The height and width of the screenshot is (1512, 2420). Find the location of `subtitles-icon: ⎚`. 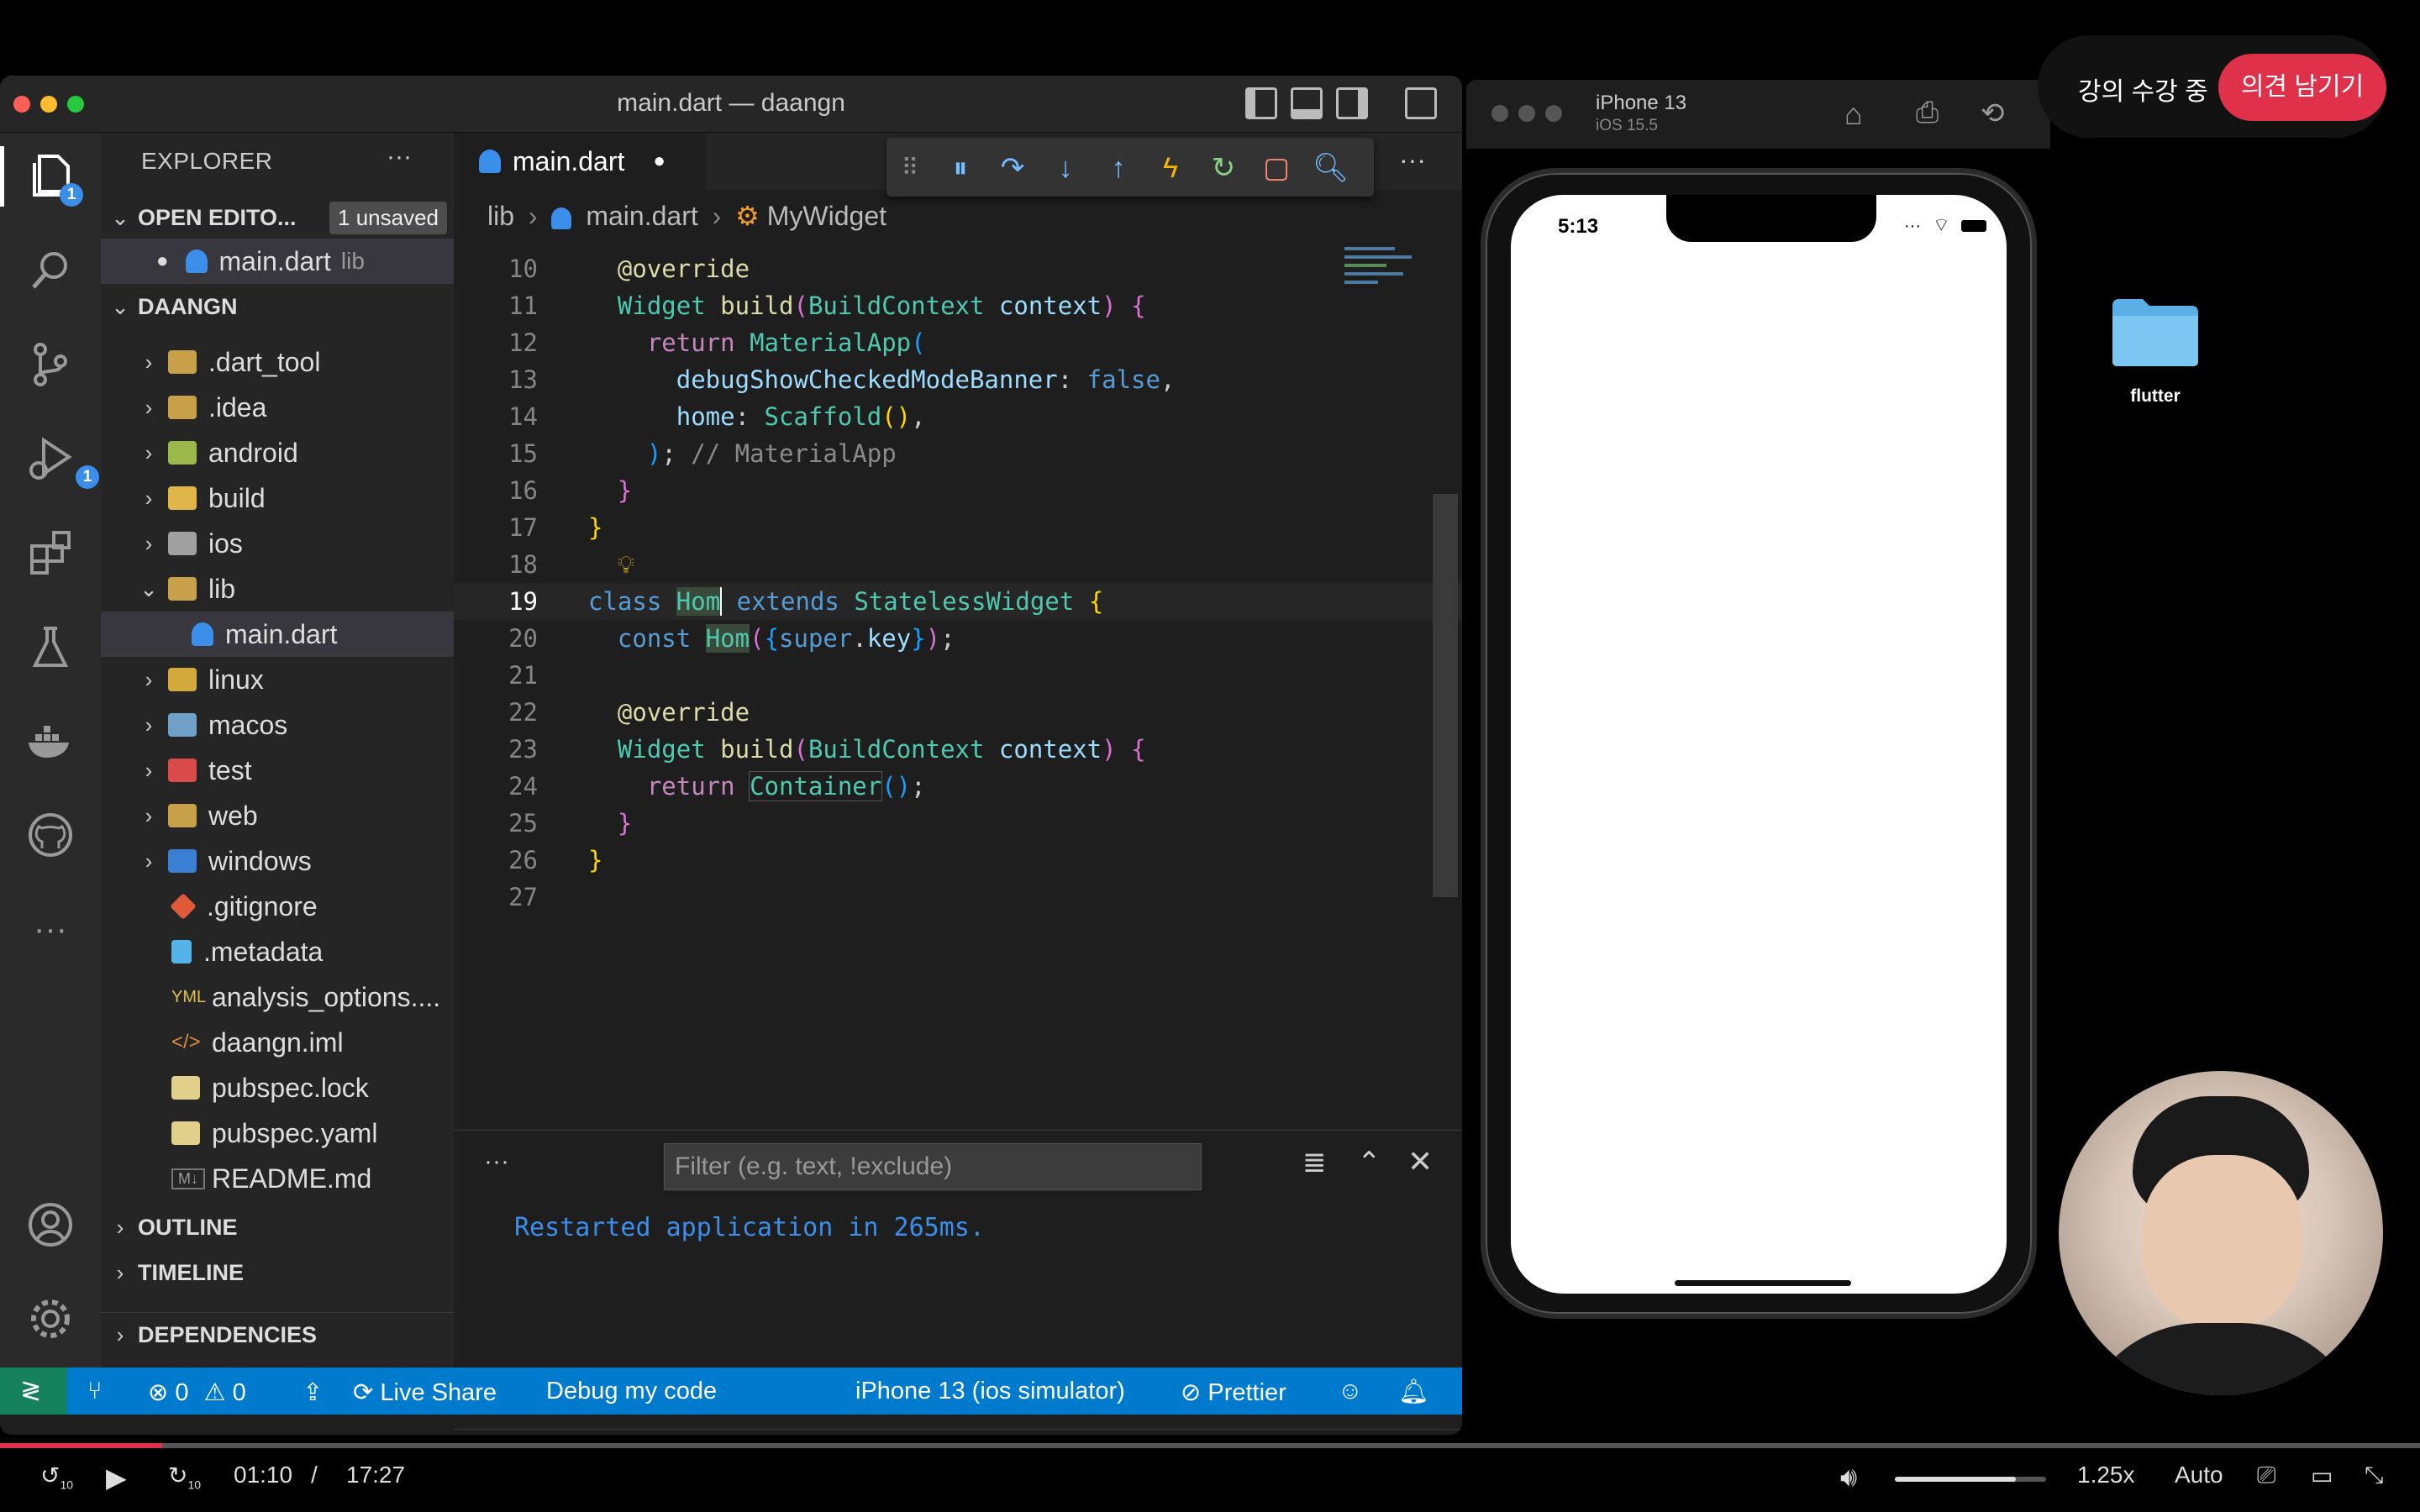

subtitles-icon: ⎚ is located at coordinates (2266, 1475).